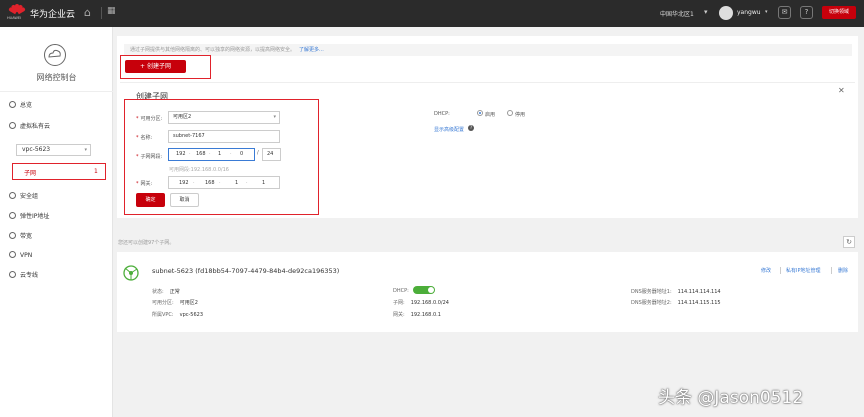 The image size is (864, 417). What do you see at coordinates (56, 222) in the screenshot?
I see `sidebar: 网络控制台` at bounding box center [56, 222].